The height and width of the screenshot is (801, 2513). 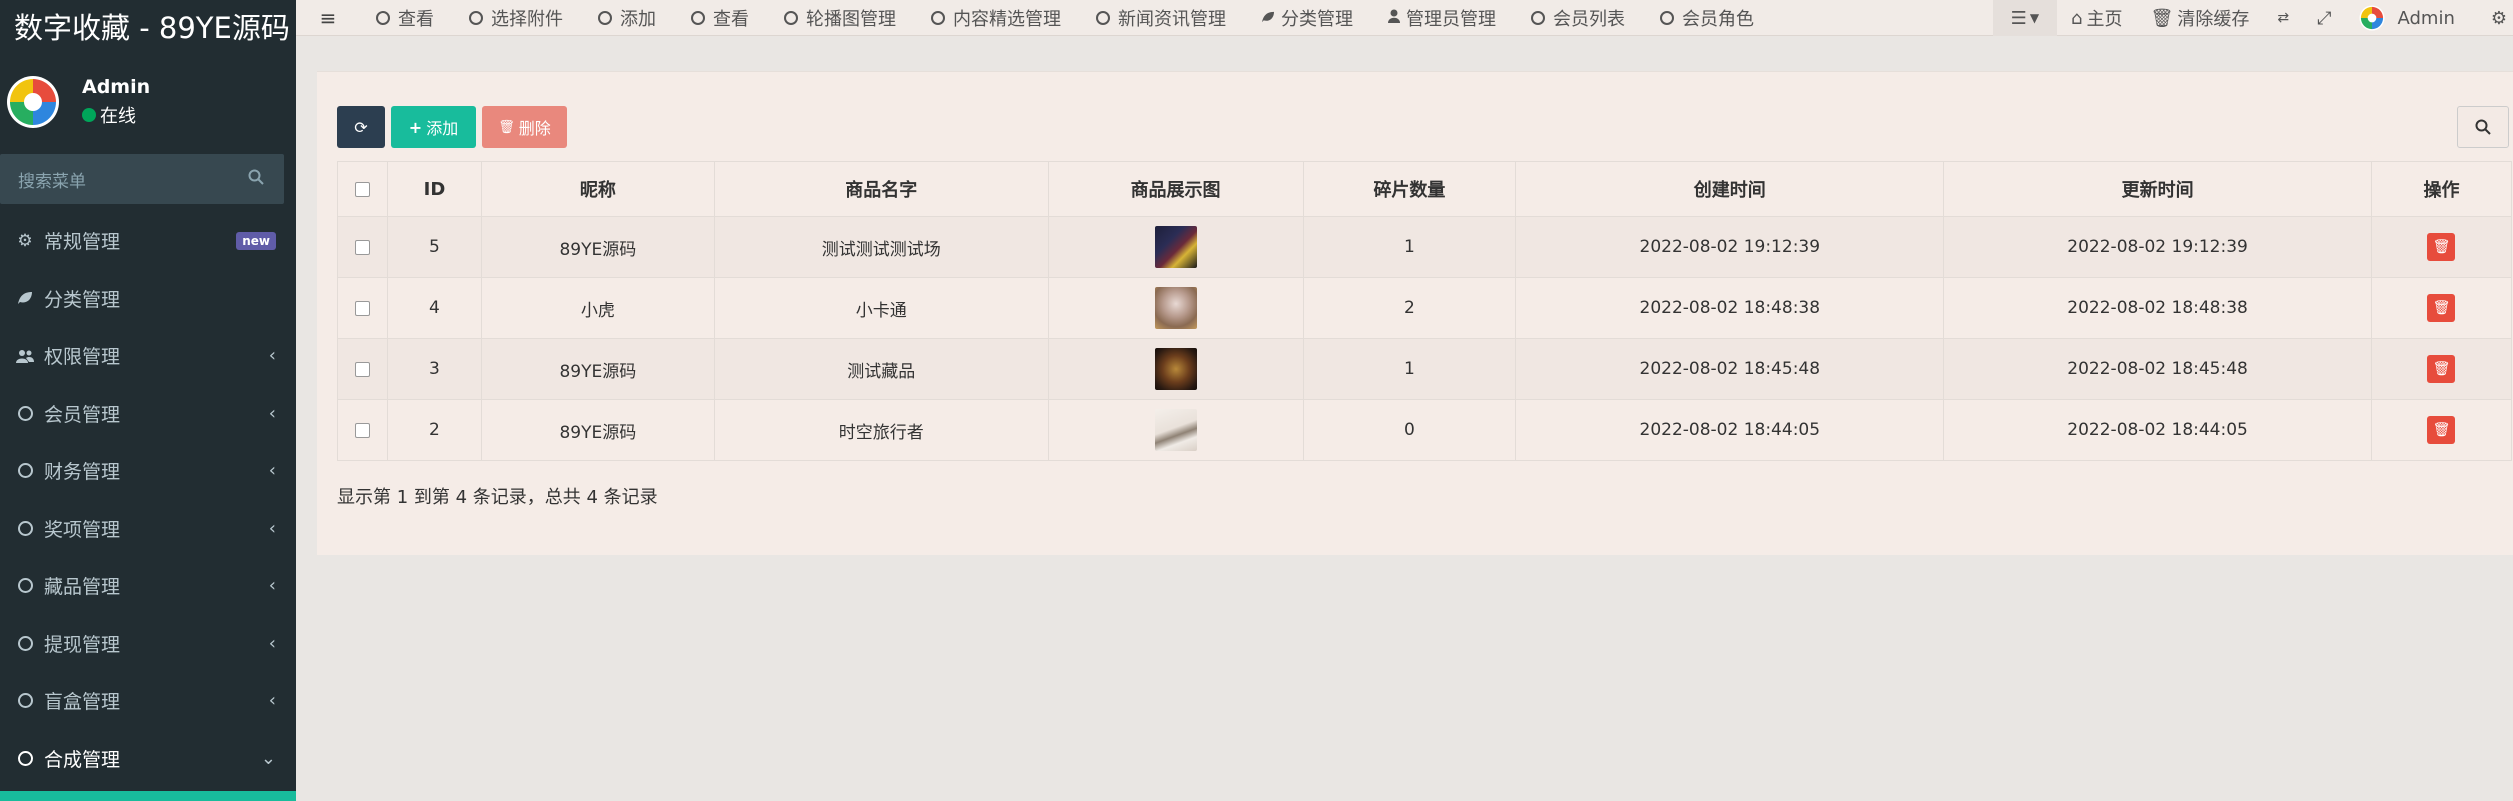 I want to click on sidebar-item-withdraw: 提现管理 ‹, so click(x=148, y=644).